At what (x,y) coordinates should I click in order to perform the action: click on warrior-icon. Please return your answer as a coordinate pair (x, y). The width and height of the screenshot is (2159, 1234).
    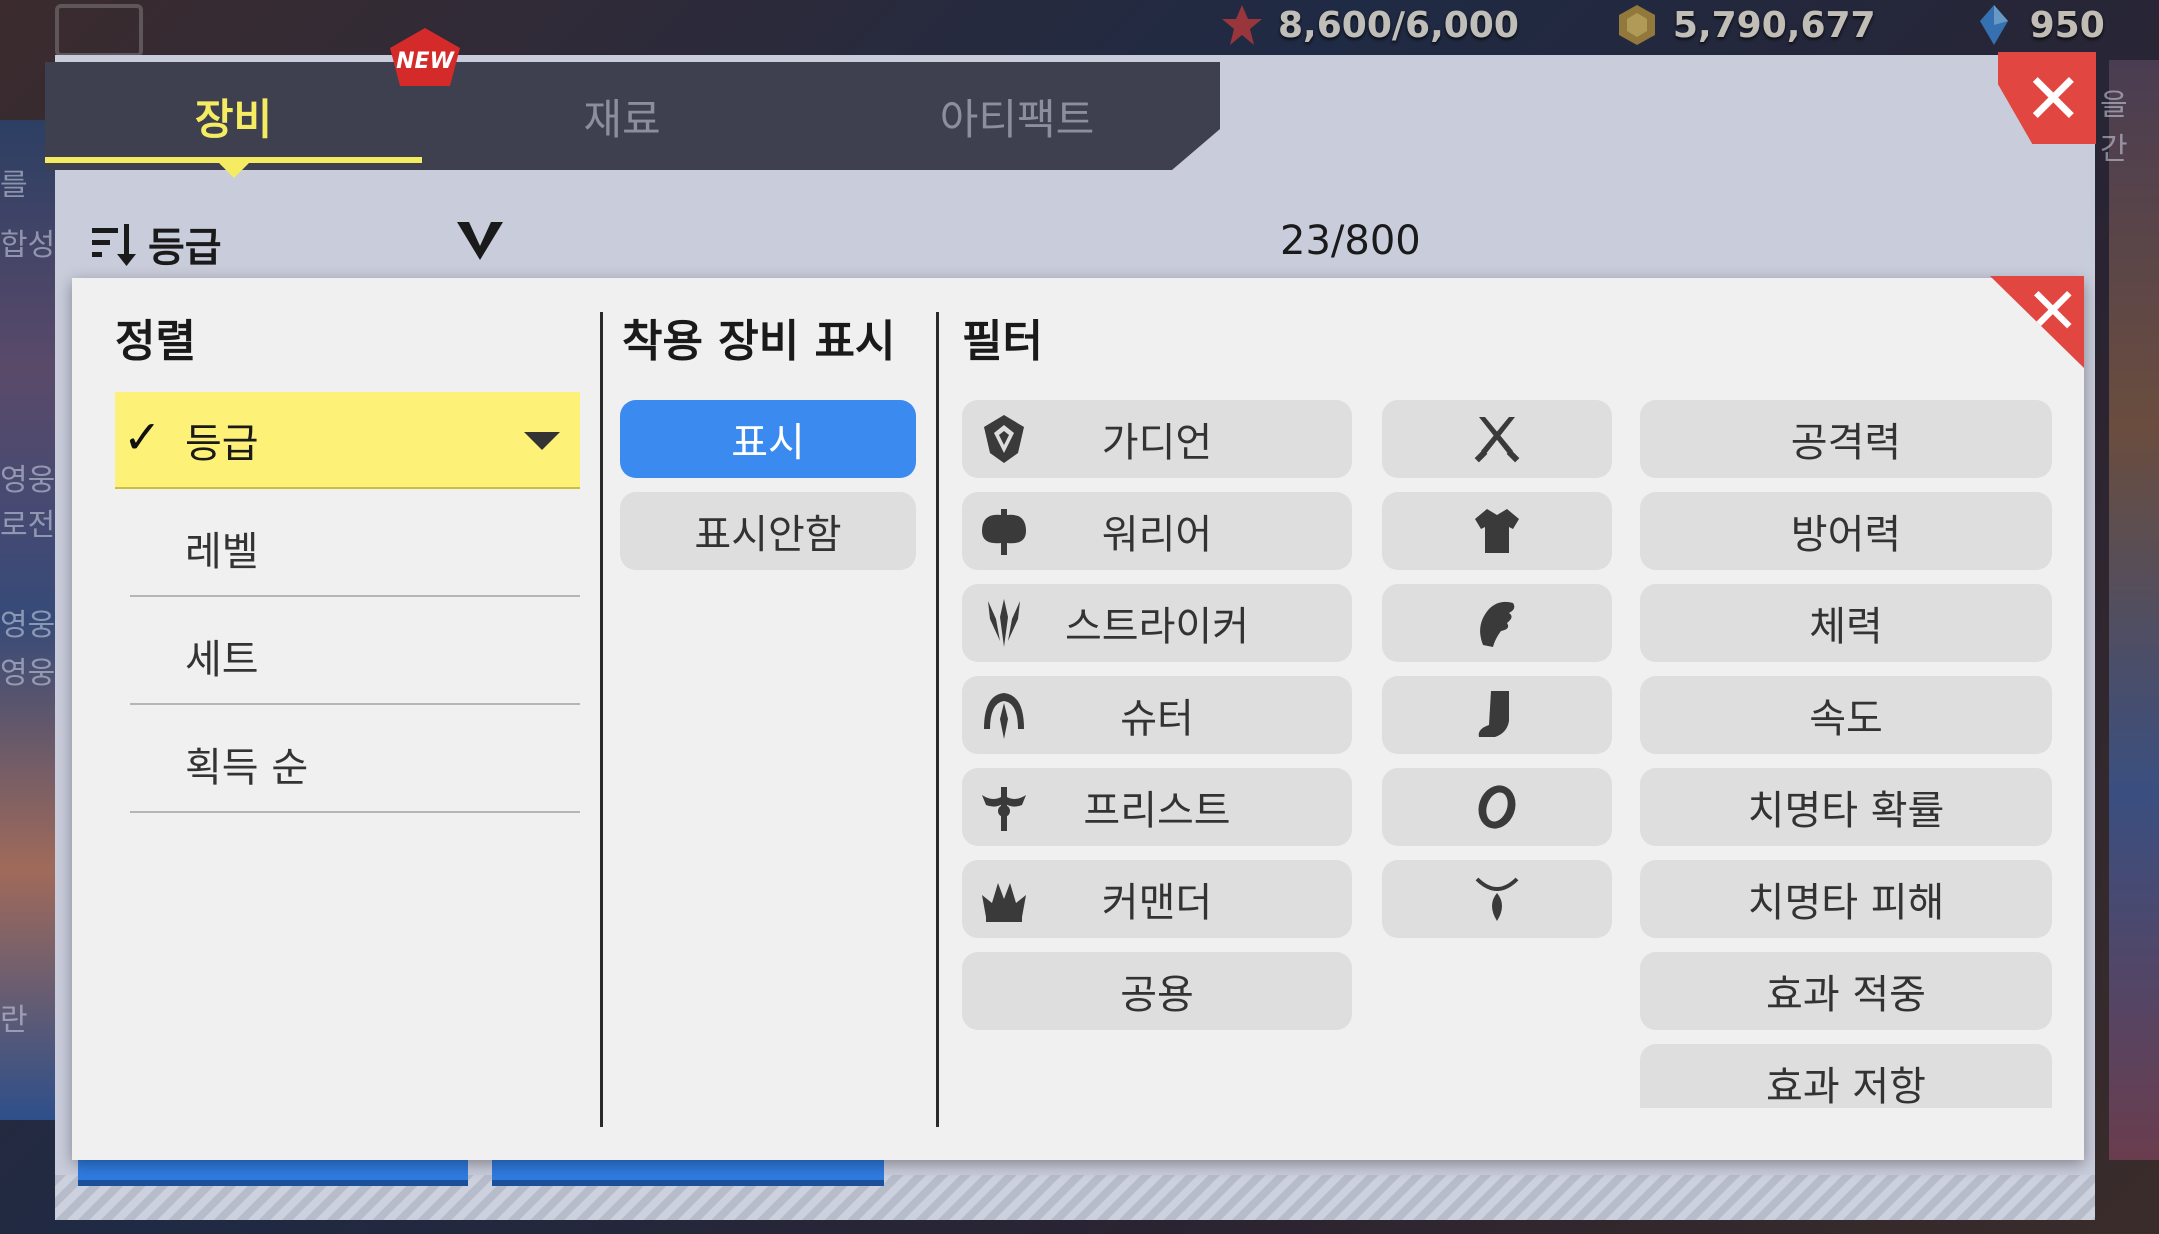
    Looking at the image, I should click on (1004, 532).